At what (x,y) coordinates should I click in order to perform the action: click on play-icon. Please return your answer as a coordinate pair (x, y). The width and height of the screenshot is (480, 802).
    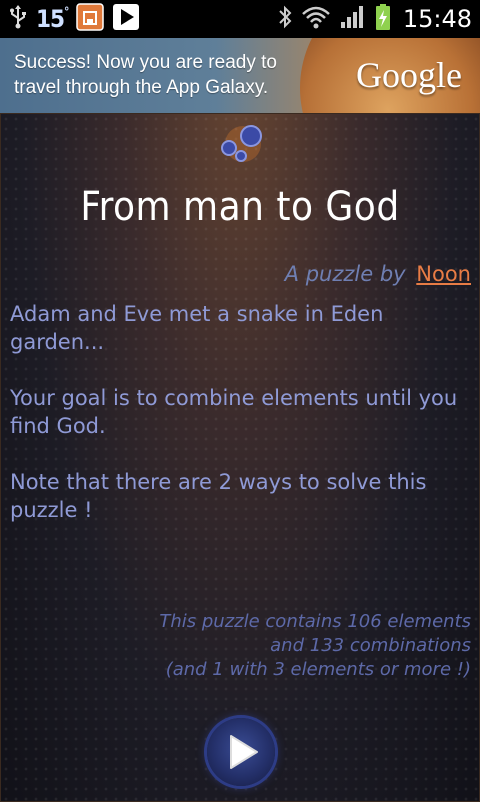
    Looking at the image, I should click on (244, 752).